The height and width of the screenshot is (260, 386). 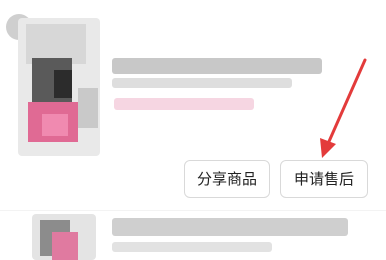 I want to click on share-product-button: 分享商品, so click(x=227, y=179).